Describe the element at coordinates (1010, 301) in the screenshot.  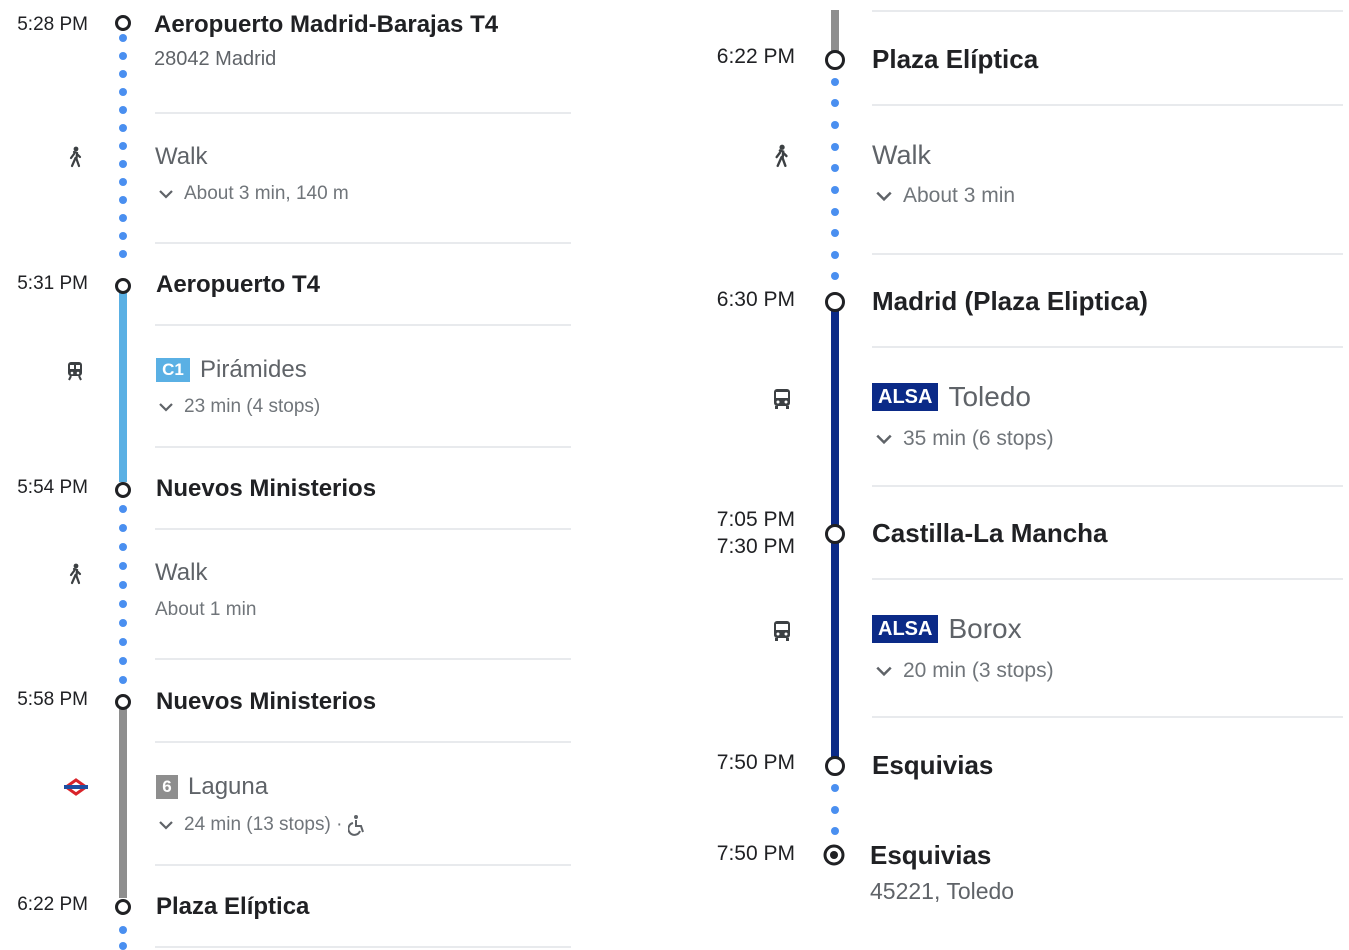
I see `stop-name: Madrid (Plaza Eliptica)` at that location.